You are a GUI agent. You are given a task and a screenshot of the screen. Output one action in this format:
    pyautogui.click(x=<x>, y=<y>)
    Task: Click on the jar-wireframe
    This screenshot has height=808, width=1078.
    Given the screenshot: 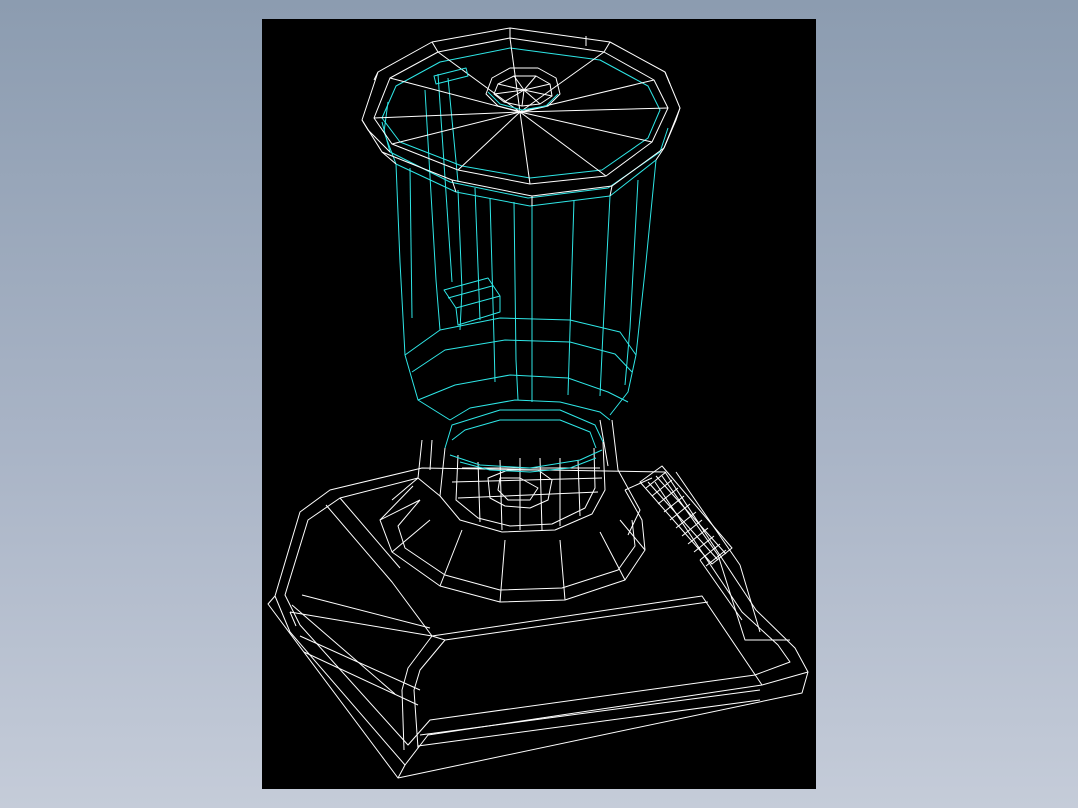 What is the action you would take?
    pyautogui.click(x=525, y=273)
    